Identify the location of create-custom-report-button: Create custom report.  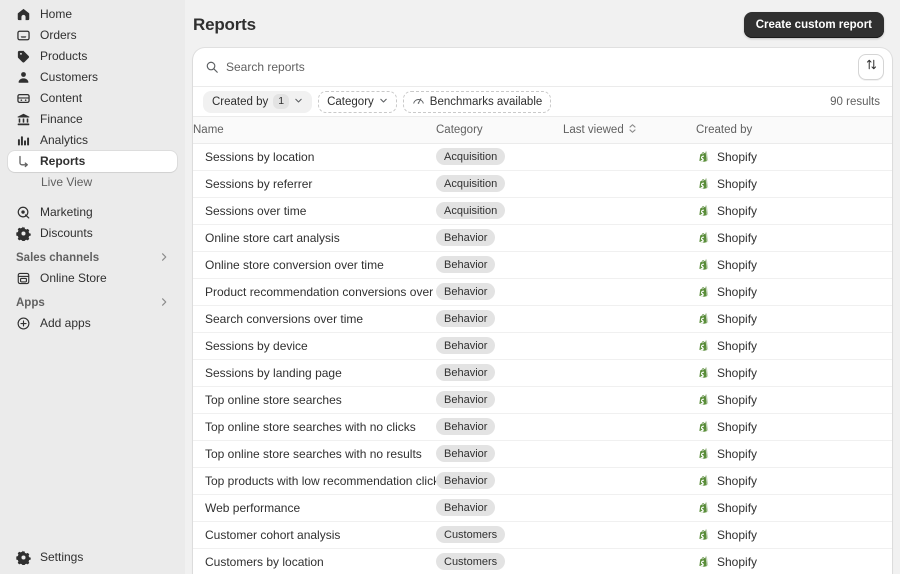
(813, 25).